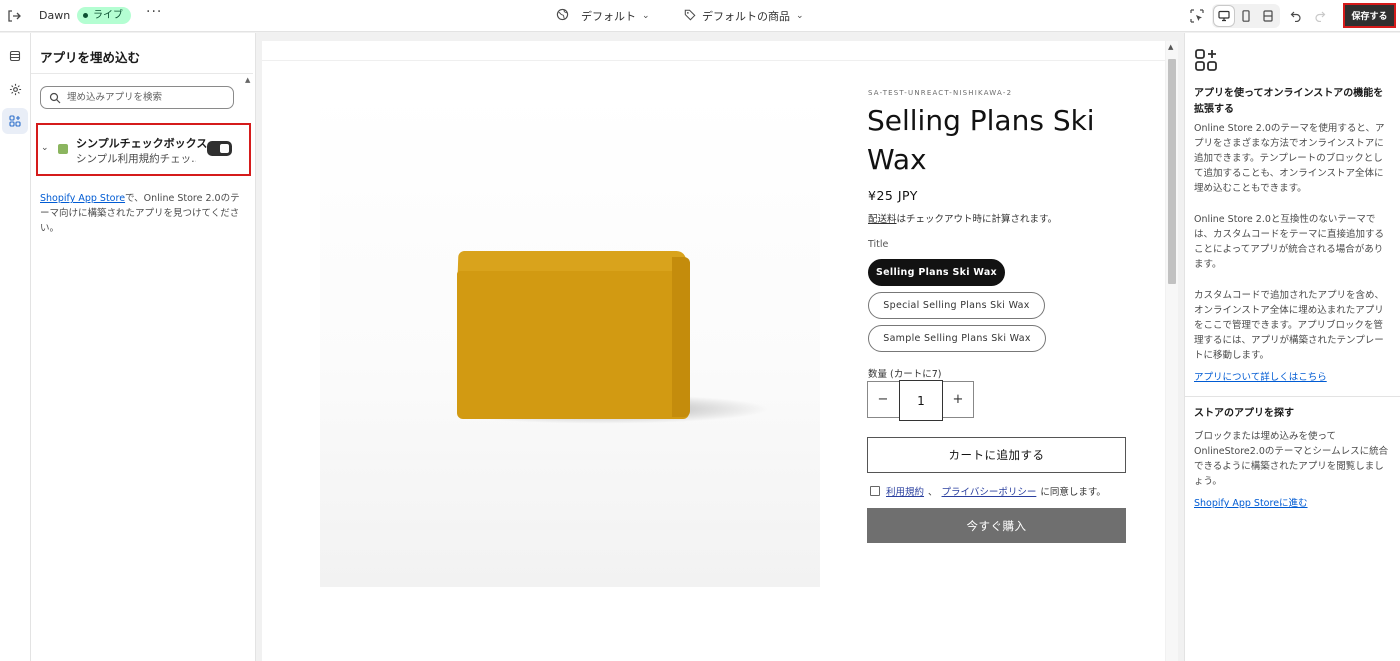  I want to click on privacy-policy-link: プライバシーポリシー, so click(989, 491).